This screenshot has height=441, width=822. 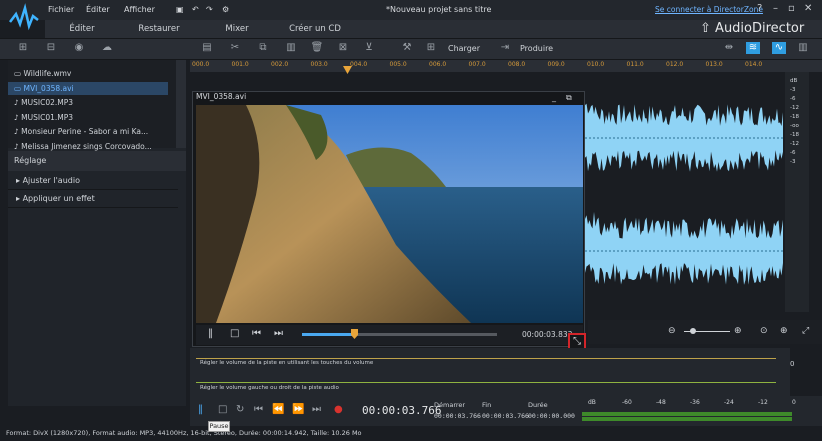 What do you see at coordinates (627, 402) in the screenshot?
I see `meter-label: -60` at bounding box center [627, 402].